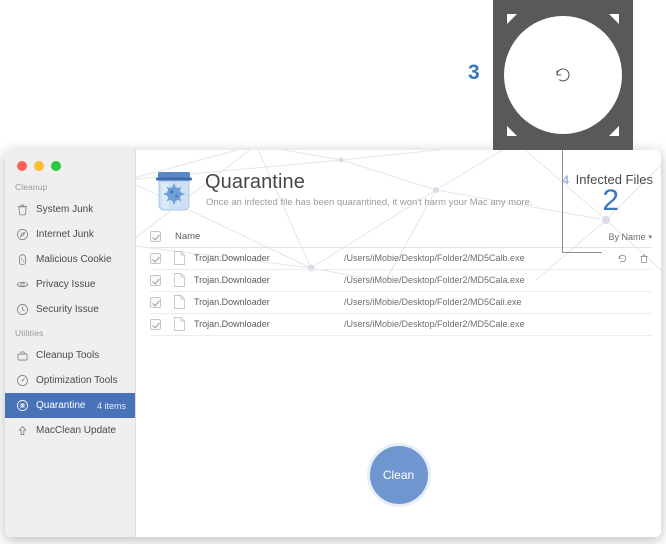 The width and height of the screenshot is (666, 544). Describe the element at coordinates (155, 236) in the screenshot. I see `select-all-checkbox` at that location.